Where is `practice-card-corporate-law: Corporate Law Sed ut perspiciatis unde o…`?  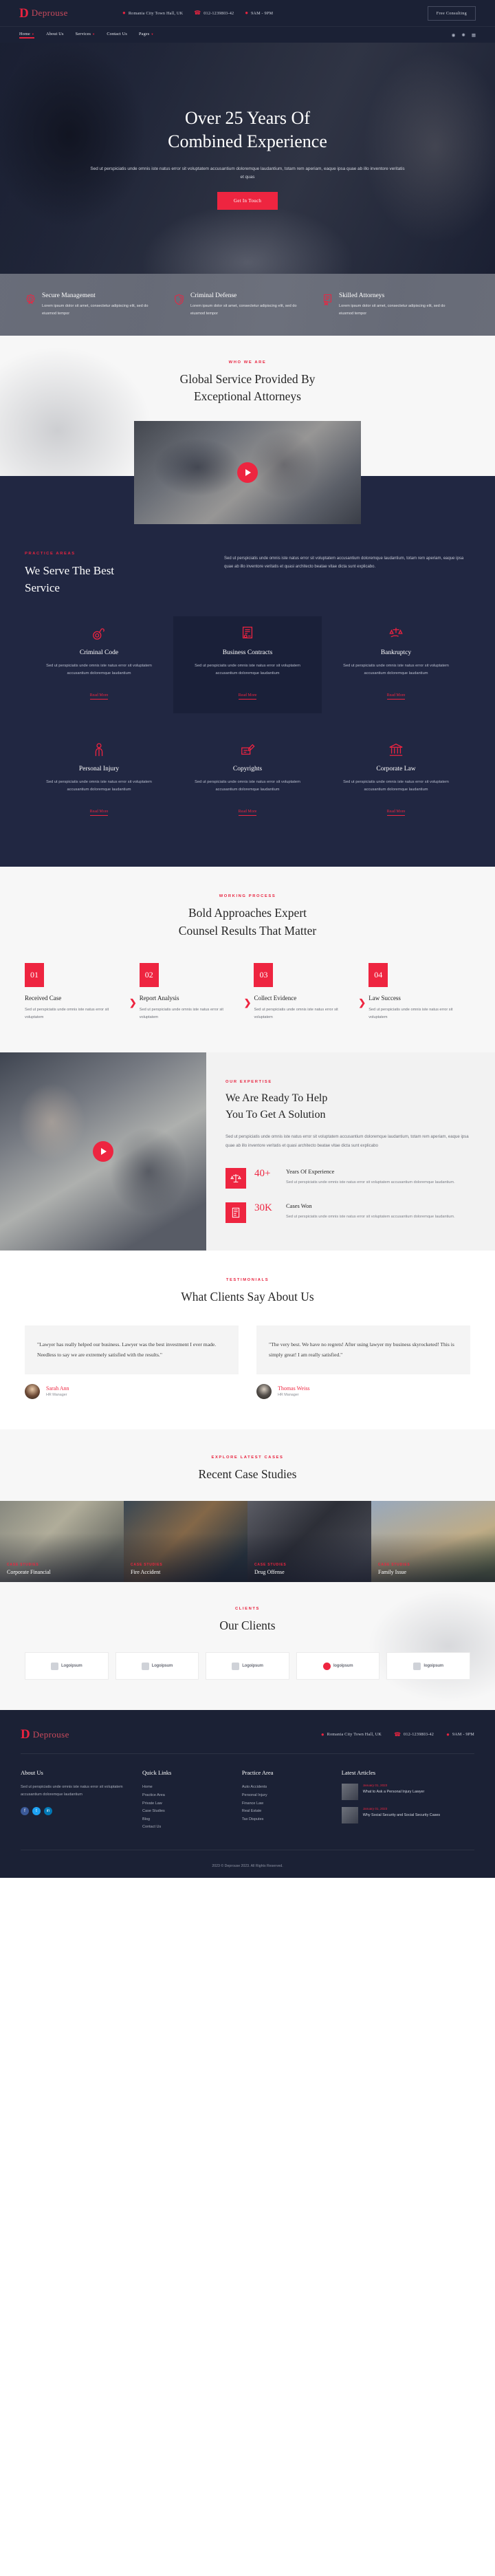
practice-card-corporate-law: Corporate Law Sed ut perspiciatis unde o… is located at coordinates (396, 782).